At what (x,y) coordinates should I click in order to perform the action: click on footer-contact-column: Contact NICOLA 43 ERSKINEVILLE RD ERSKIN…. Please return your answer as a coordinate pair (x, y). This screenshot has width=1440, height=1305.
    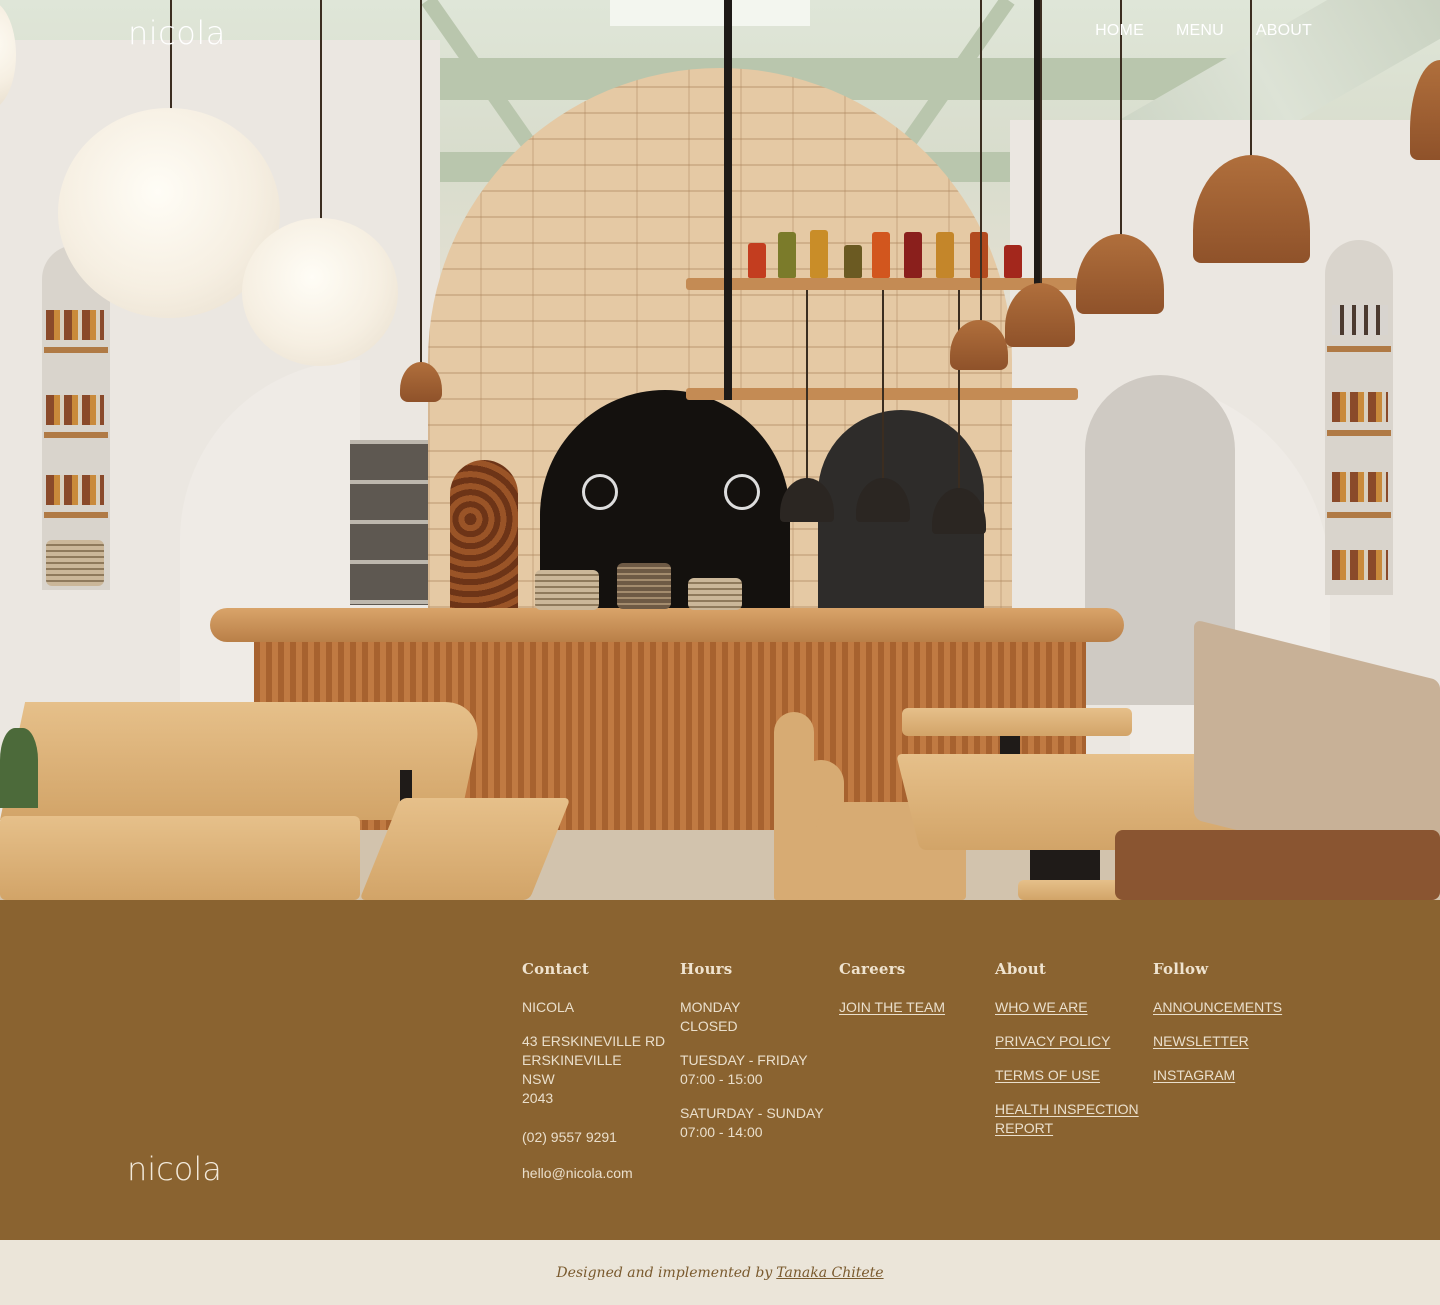
    Looking at the image, I should click on (593, 1071).